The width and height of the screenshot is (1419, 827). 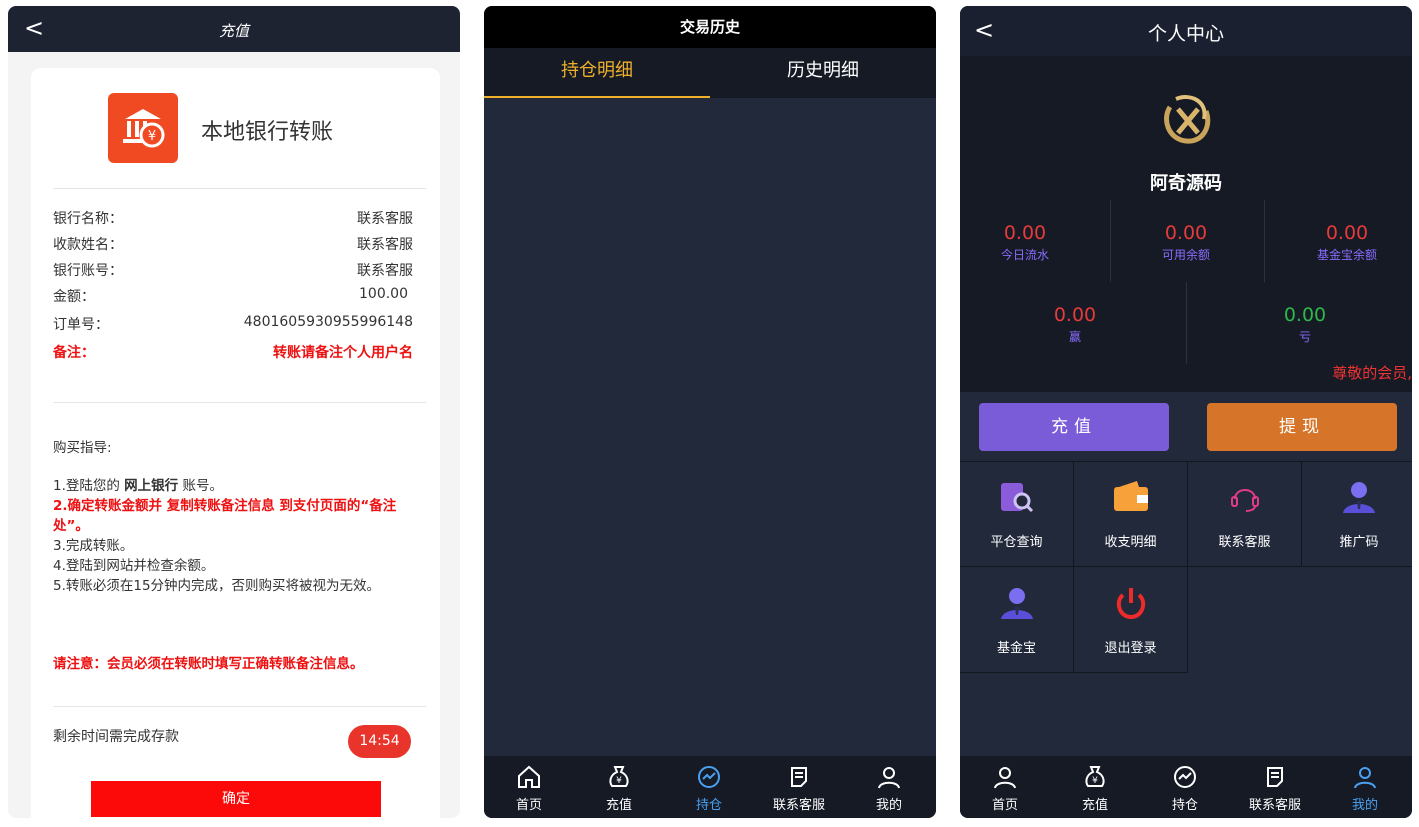 I want to click on page-title: 交易历史, so click(x=710, y=27).